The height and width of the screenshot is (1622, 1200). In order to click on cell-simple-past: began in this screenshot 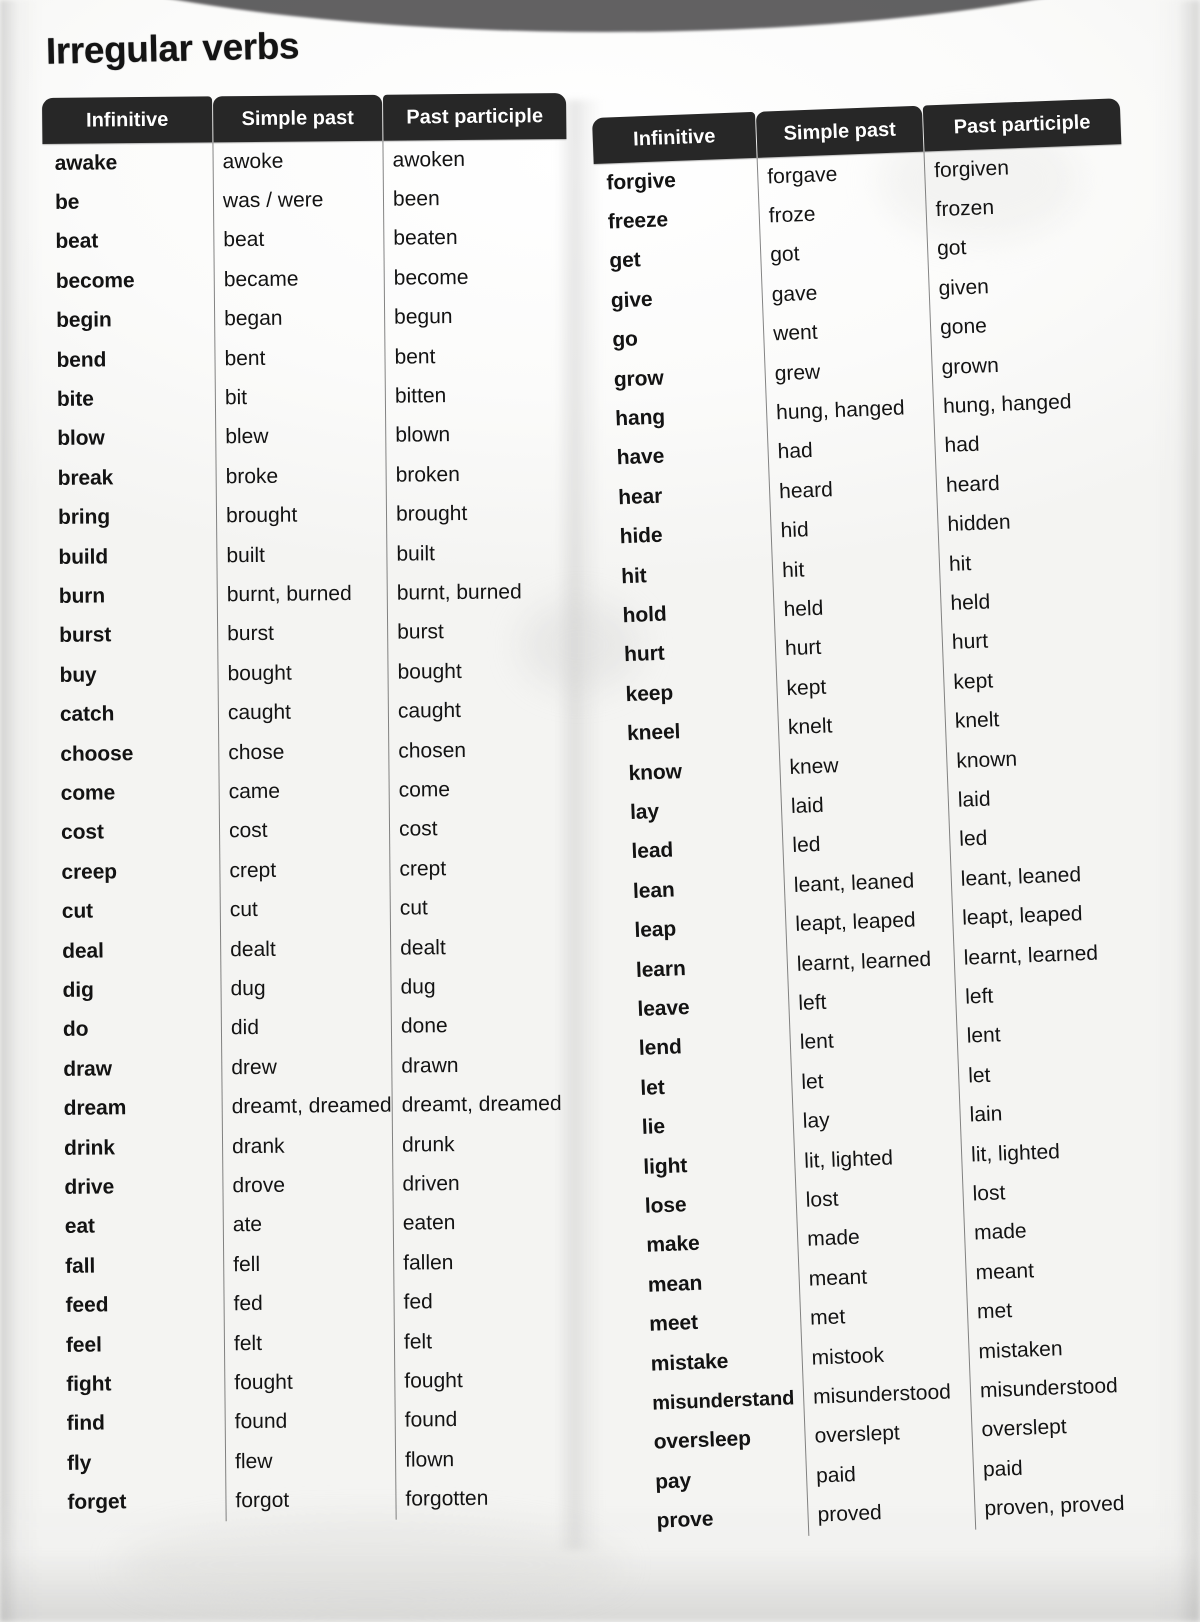, I will do `click(253, 318)`.